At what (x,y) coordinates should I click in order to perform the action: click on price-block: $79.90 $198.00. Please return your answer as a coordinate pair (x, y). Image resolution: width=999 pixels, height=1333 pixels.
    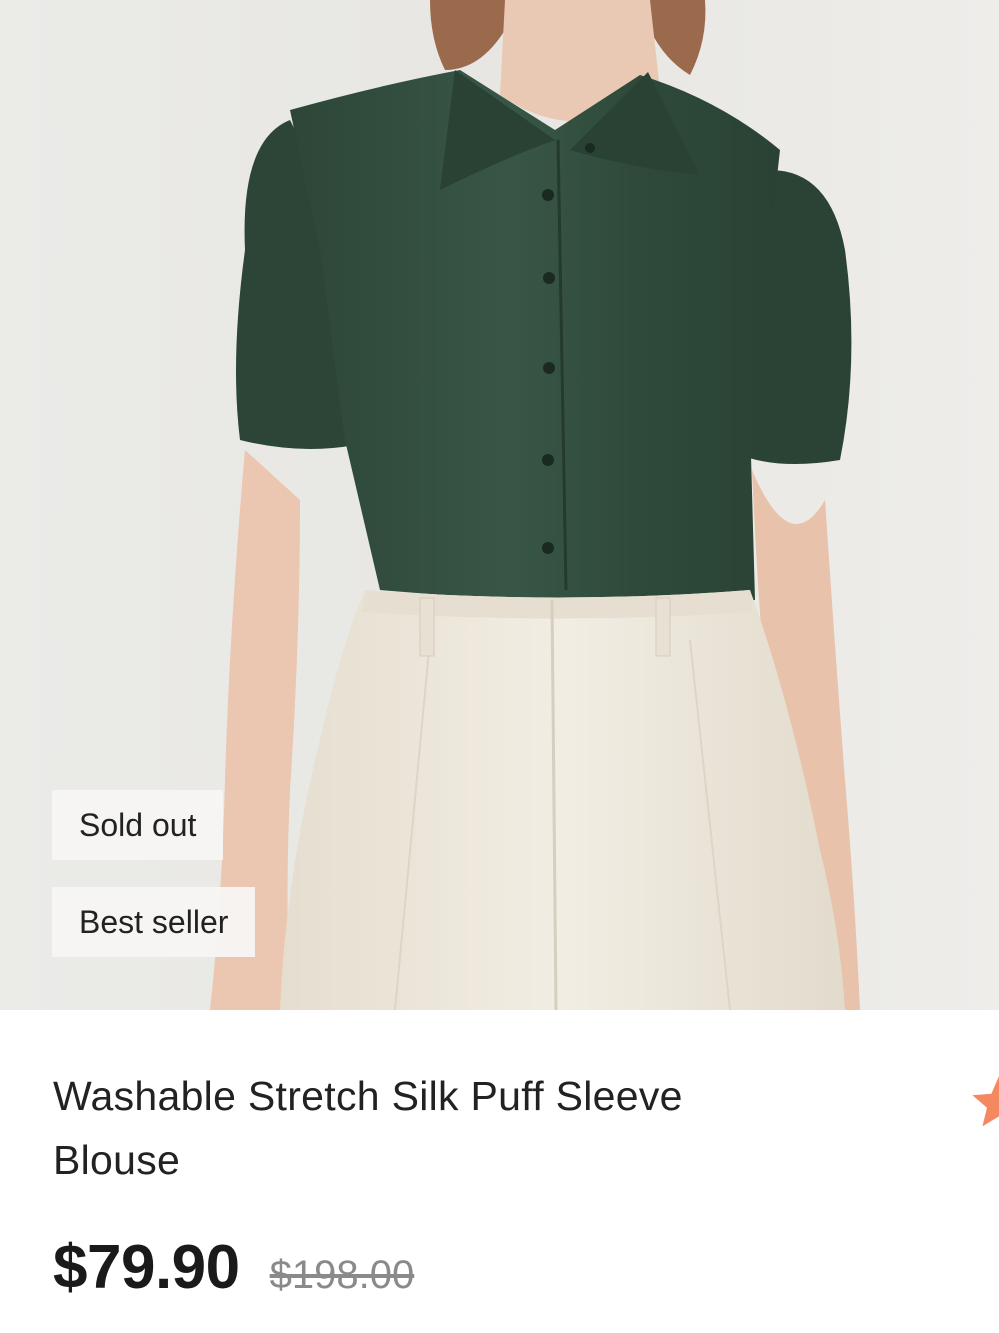
    Looking at the image, I should click on (233, 1267).